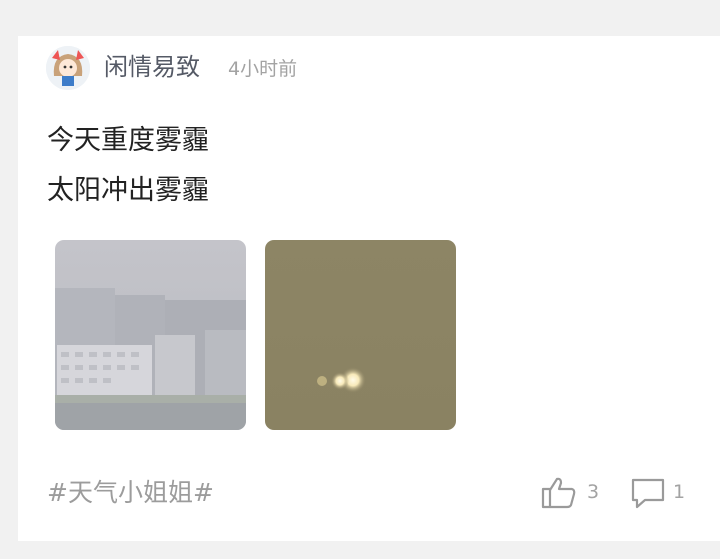 This screenshot has width=720, height=559. I want to click on post-time: 4小时前, so click(263, 69).